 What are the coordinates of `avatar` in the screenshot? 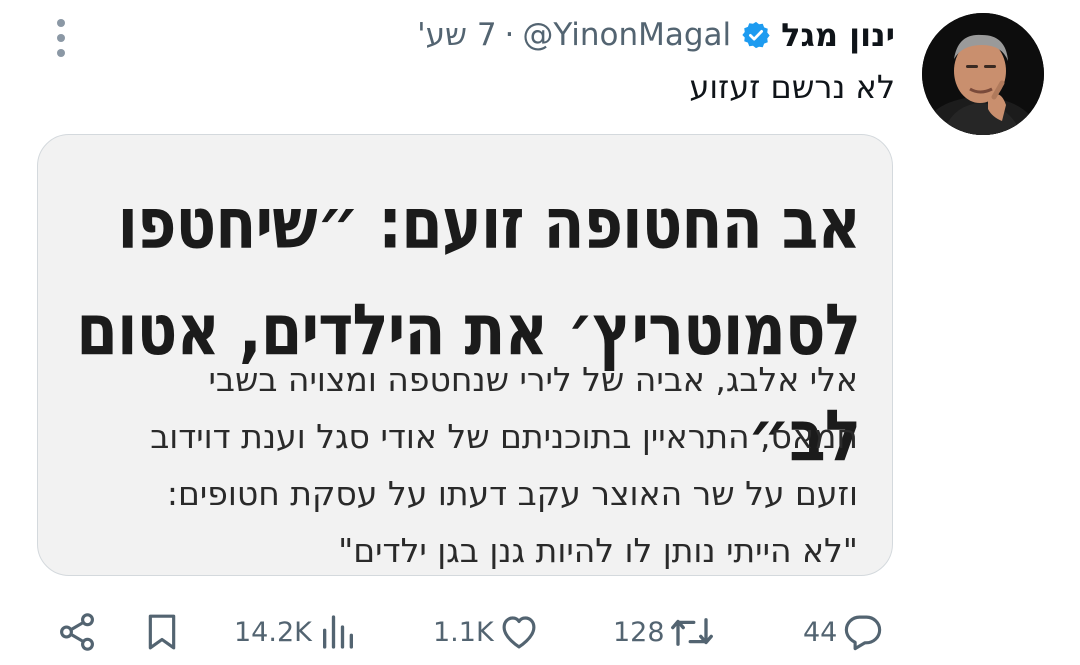 It's located at (983, 74).